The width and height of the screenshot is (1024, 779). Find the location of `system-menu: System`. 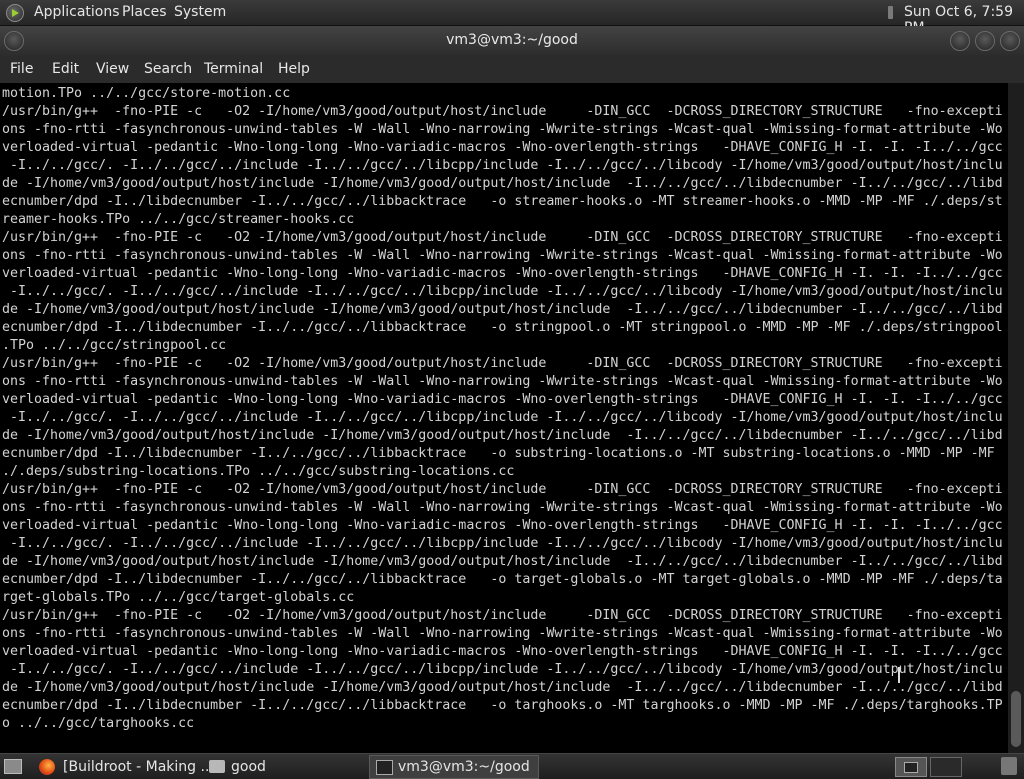

system-menu: System is located at coordinates (200, 12).